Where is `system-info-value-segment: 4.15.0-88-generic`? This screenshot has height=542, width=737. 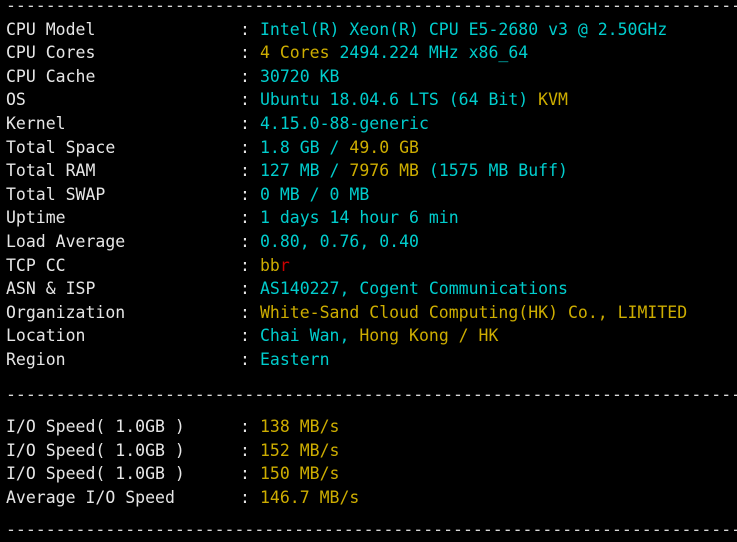 system-info-value-segment: 4.15.0-88-generic is located at coordinates (344, 123).